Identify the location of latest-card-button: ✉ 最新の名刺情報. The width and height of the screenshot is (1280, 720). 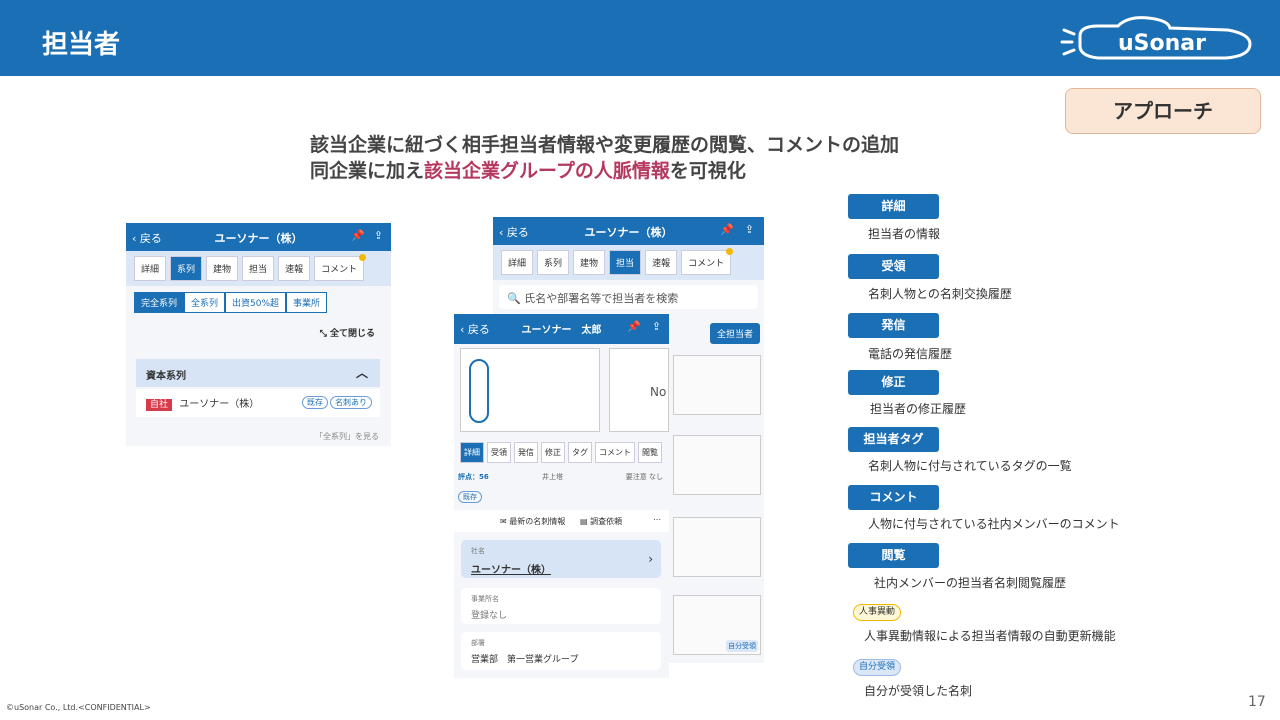
(532, 521).